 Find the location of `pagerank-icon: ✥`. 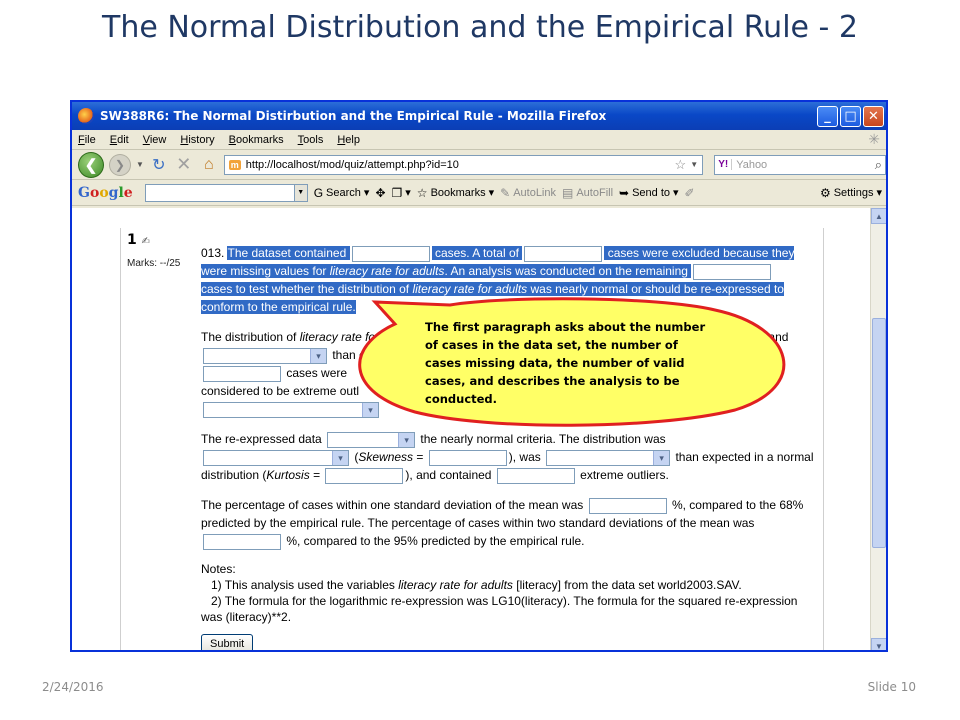

pagerank-icon: ✥ is located at coordinates (380, 192).